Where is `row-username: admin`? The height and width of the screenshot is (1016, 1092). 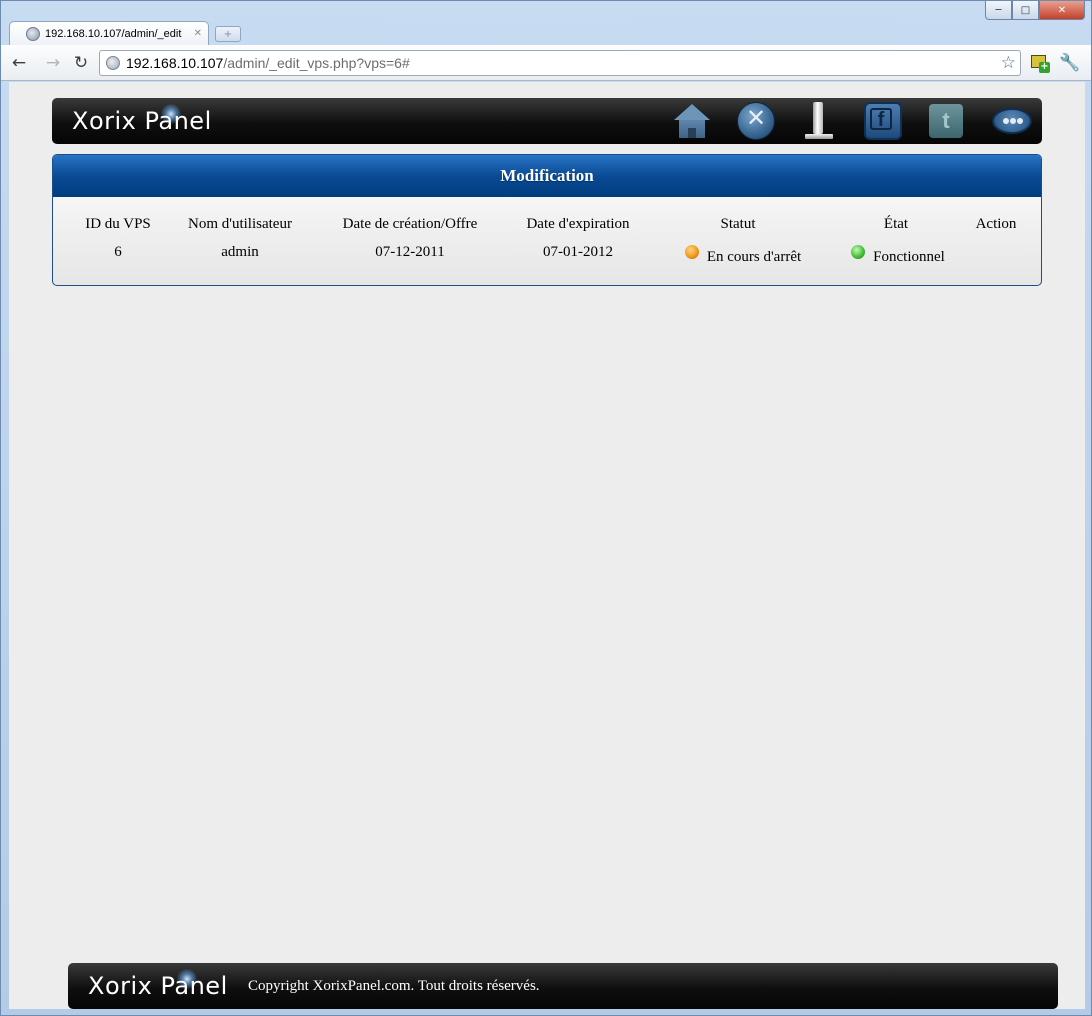 row-username: admin is located at coordinates (240, 252).